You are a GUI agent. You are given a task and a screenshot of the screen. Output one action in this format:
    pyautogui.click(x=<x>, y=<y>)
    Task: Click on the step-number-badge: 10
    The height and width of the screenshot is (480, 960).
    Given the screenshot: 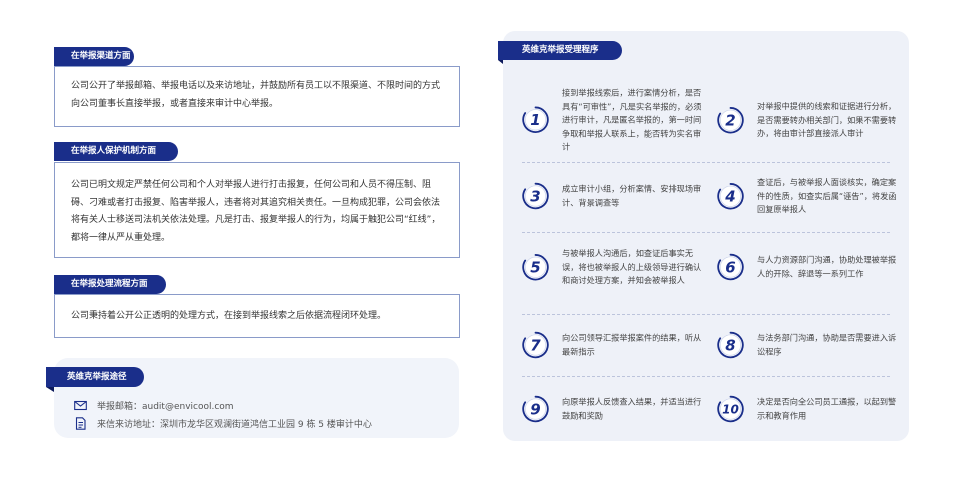 What is the action you would take?
    pyautogui.click(x=730, y=409)
    